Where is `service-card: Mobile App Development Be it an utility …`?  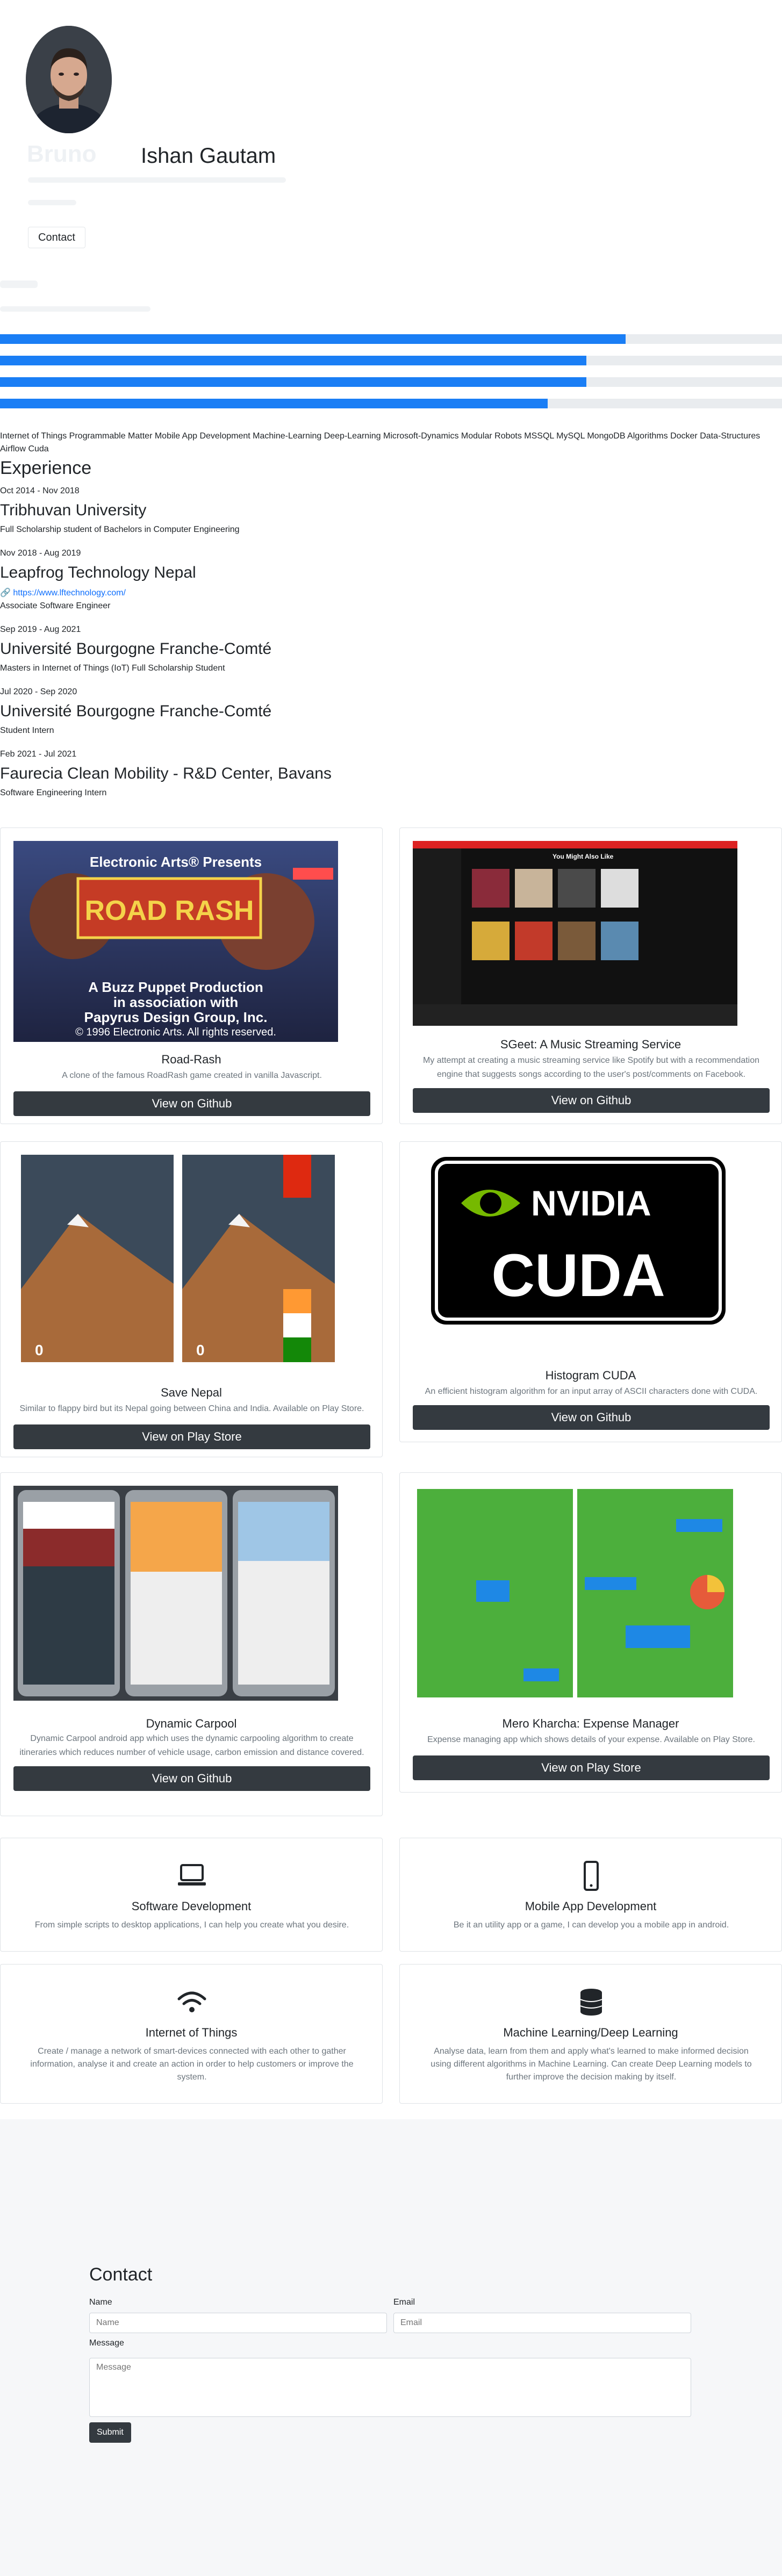 service-card: Mobile App Development Be it an utility … is located at coordinates (590, 1895).